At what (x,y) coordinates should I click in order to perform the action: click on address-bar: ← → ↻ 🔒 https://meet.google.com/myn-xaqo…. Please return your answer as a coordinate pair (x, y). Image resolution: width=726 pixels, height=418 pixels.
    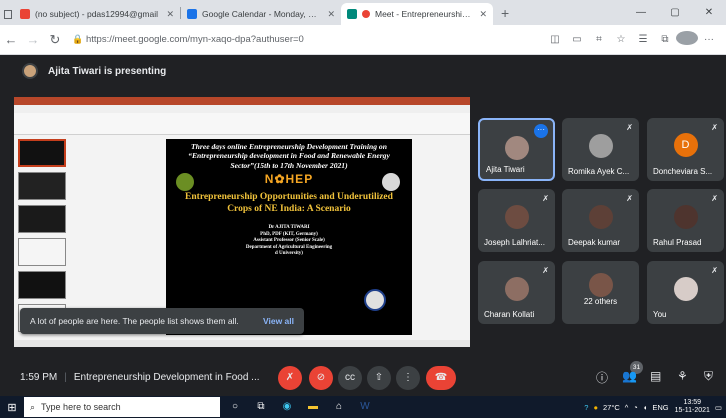
    Looking at the image, I should click on (363, 40).